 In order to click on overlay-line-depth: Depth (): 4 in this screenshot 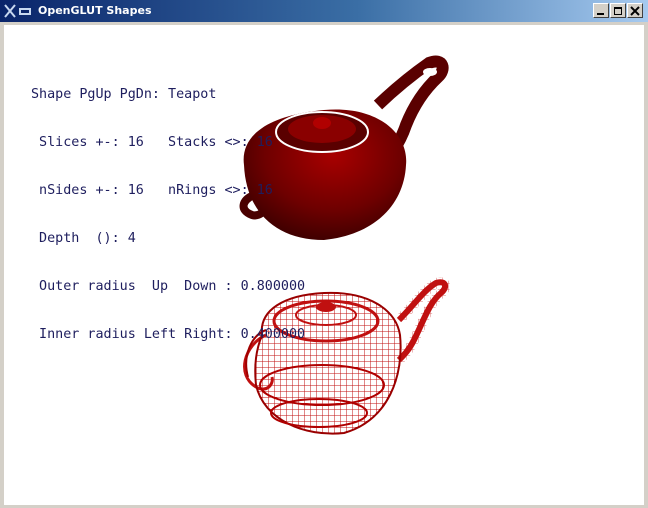, I will do `click(83, 238)`.